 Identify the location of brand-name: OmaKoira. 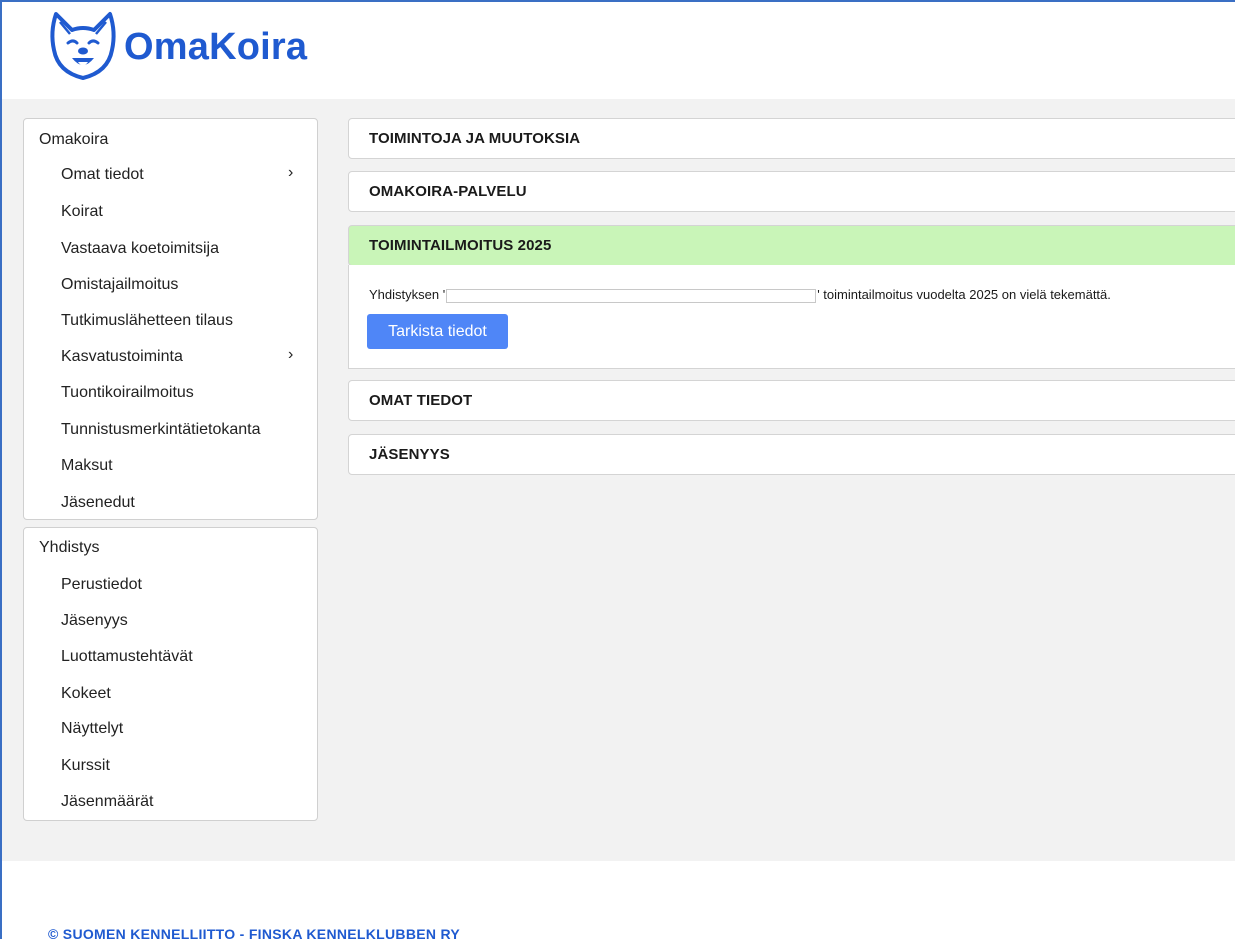
(215, 47).